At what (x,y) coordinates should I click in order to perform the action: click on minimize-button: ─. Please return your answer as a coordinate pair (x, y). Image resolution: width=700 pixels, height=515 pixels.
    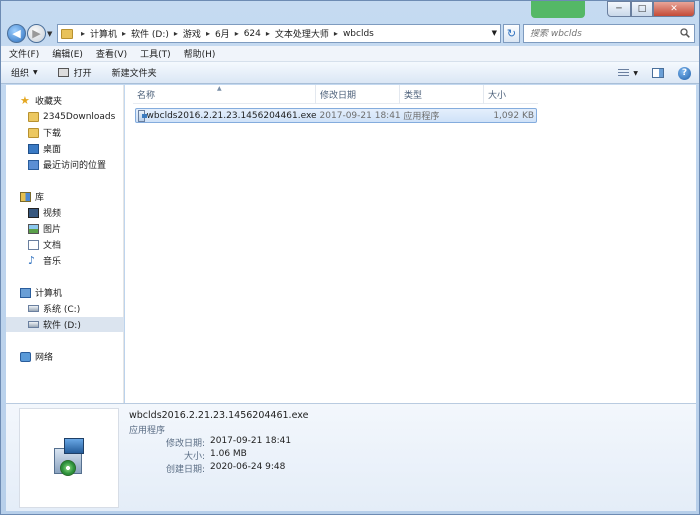
    Looking at the image, I should click on (619, 9).